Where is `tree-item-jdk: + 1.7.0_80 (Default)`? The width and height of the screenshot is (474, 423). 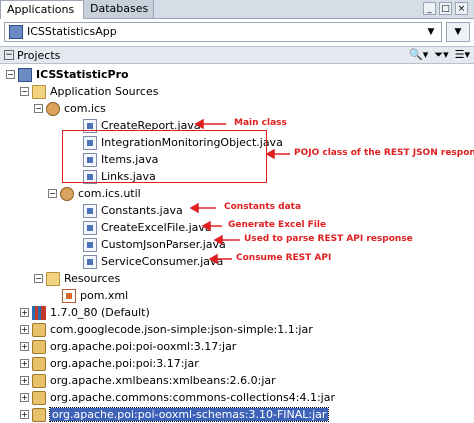 tree-item-jdk: + 1.7.0_80 (Default) is located at coordinates (85, 312).